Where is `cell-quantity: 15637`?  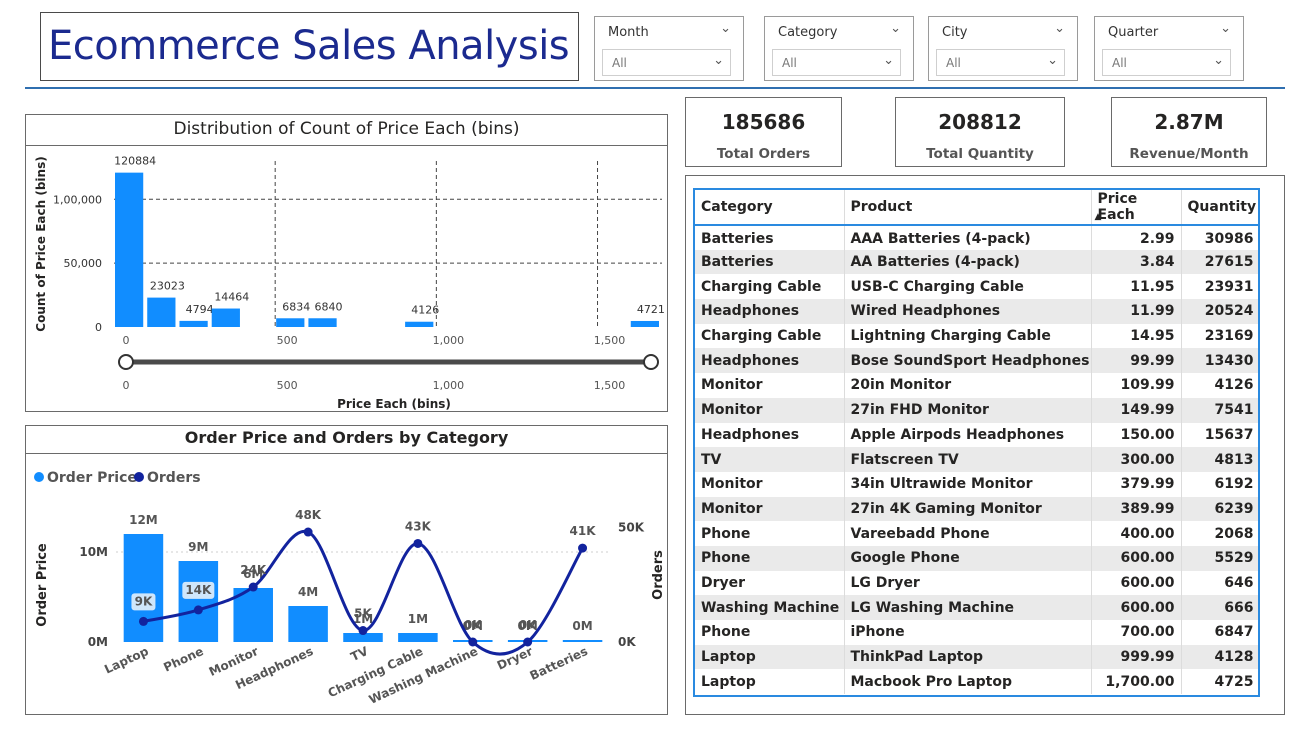 cell-quantity: 15637 is located at coordinates (1219, 435).